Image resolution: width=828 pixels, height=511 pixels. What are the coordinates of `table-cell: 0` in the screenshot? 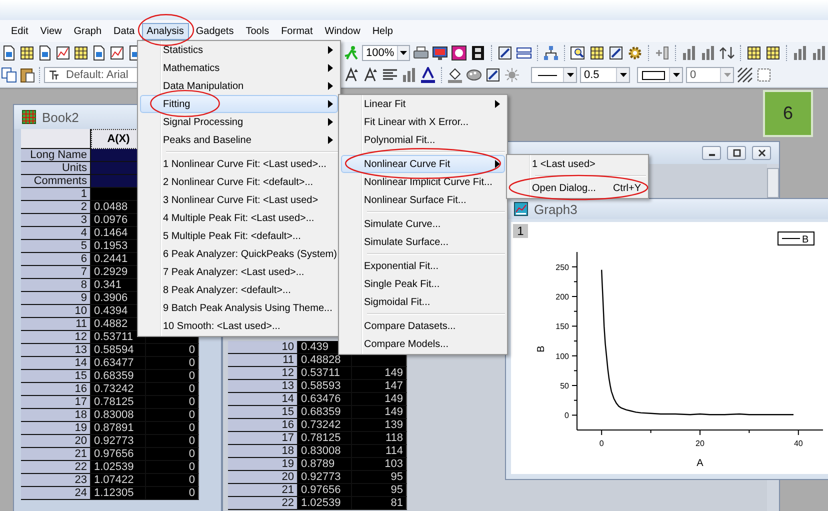 It's located at (172, 350).